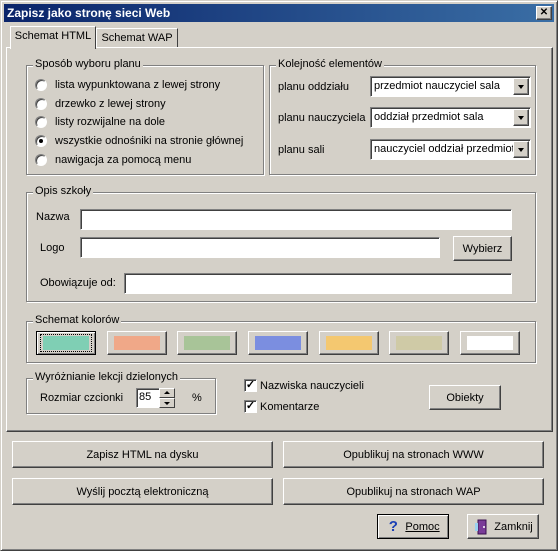  What do you see at coordinates (279, 13) in the screenshot?
I see `title-bar: Zapisz jako stronę sieci Web ✕` at bounding box center [279, 13].